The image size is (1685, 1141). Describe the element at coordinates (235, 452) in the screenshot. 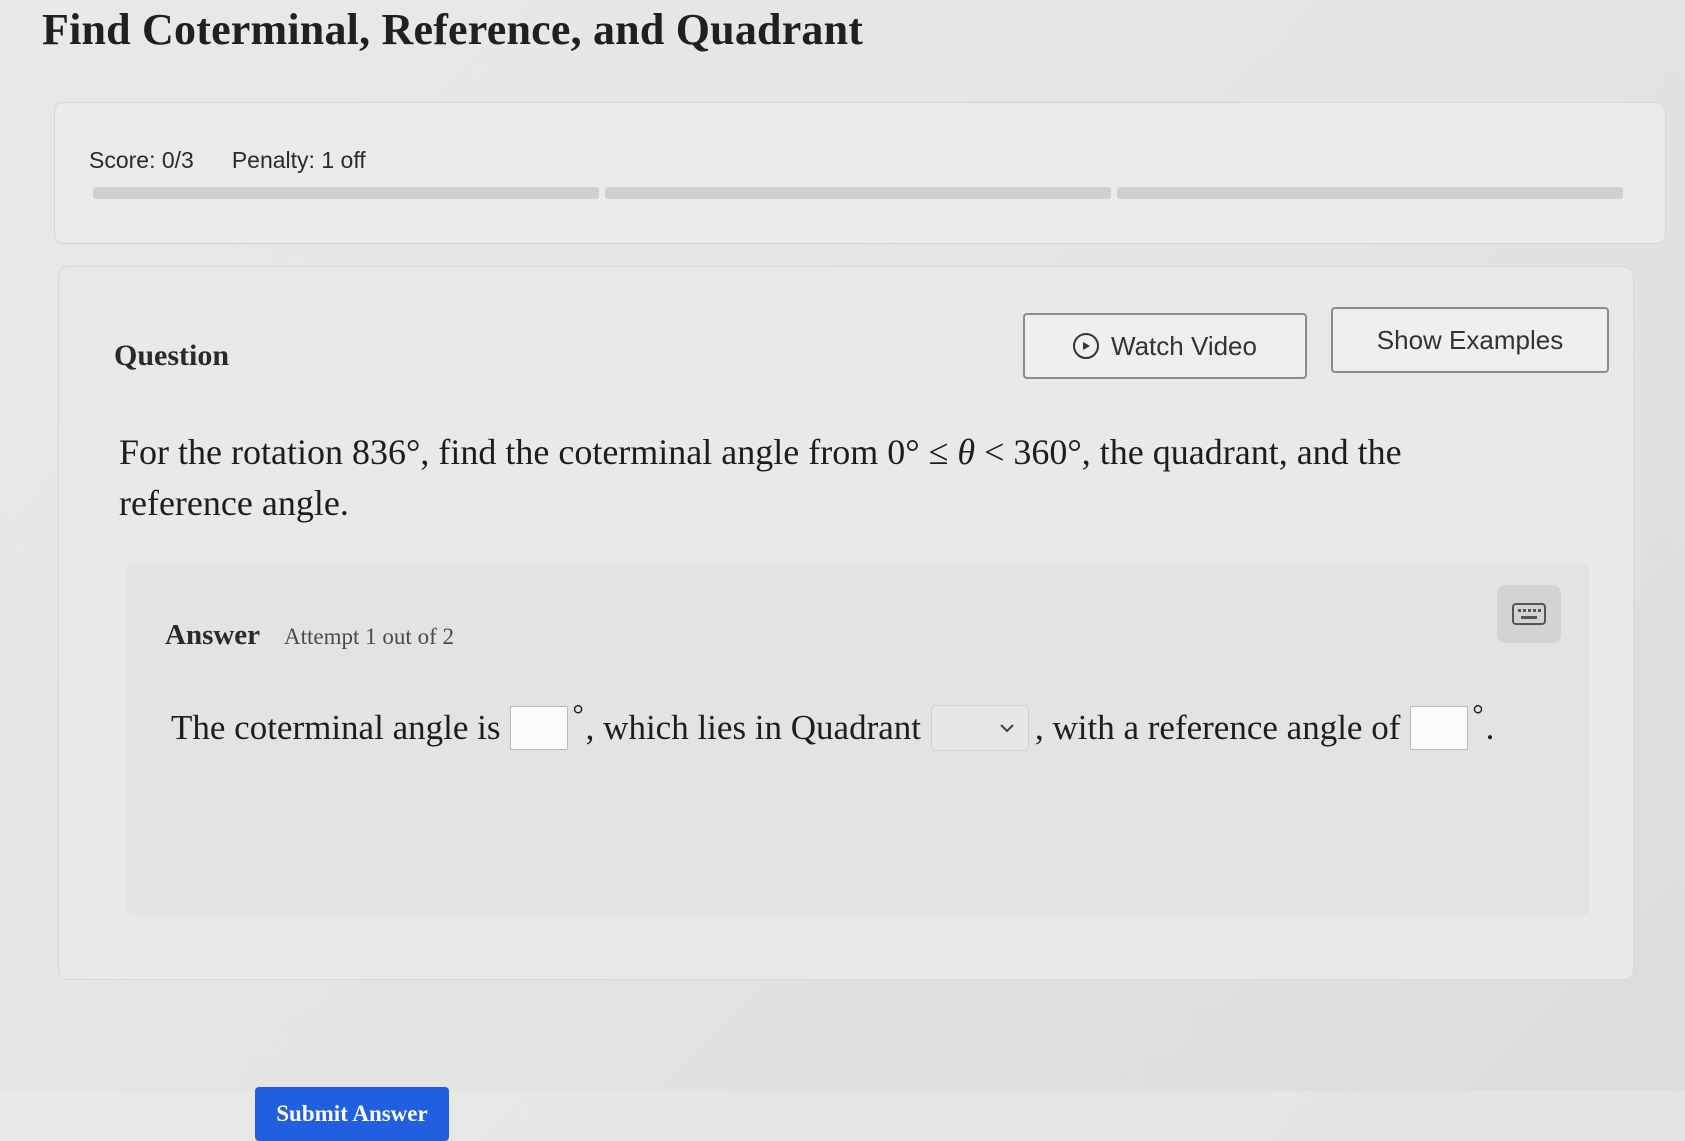

I see `prompt-part-1: For the rotation` at that location.